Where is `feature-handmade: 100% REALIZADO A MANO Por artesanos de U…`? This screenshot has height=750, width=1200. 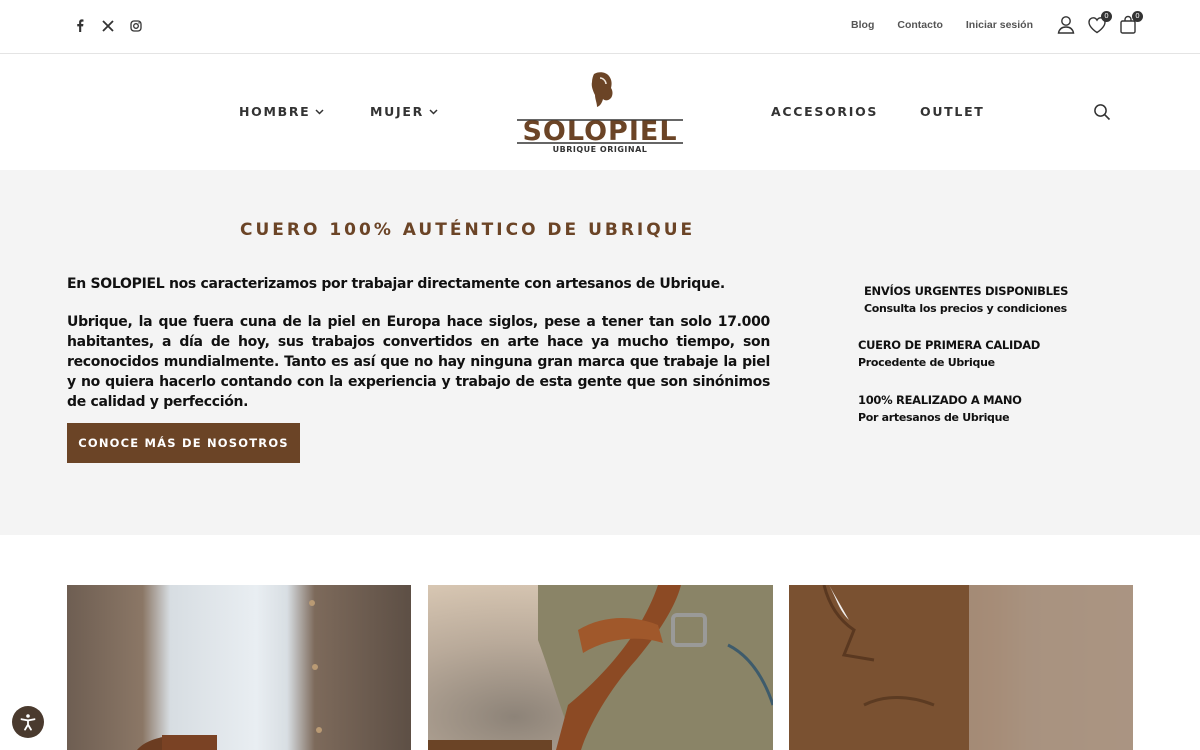
feature-handmade: 100% REALIZADO A MANO Por artesanos de U… is located at coordinates (940, 409).